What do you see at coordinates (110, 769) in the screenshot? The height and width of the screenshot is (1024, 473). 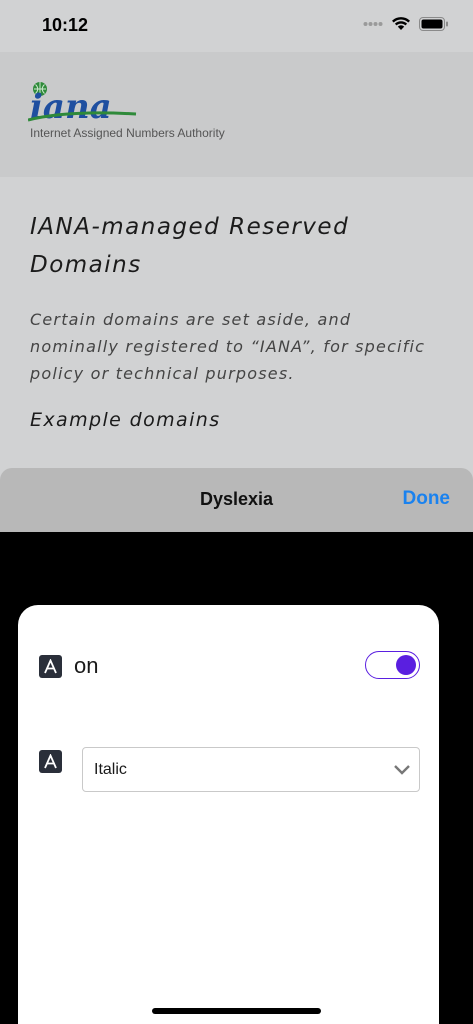 I see `font-style-value: Italic` at bounding box center [110, 769].